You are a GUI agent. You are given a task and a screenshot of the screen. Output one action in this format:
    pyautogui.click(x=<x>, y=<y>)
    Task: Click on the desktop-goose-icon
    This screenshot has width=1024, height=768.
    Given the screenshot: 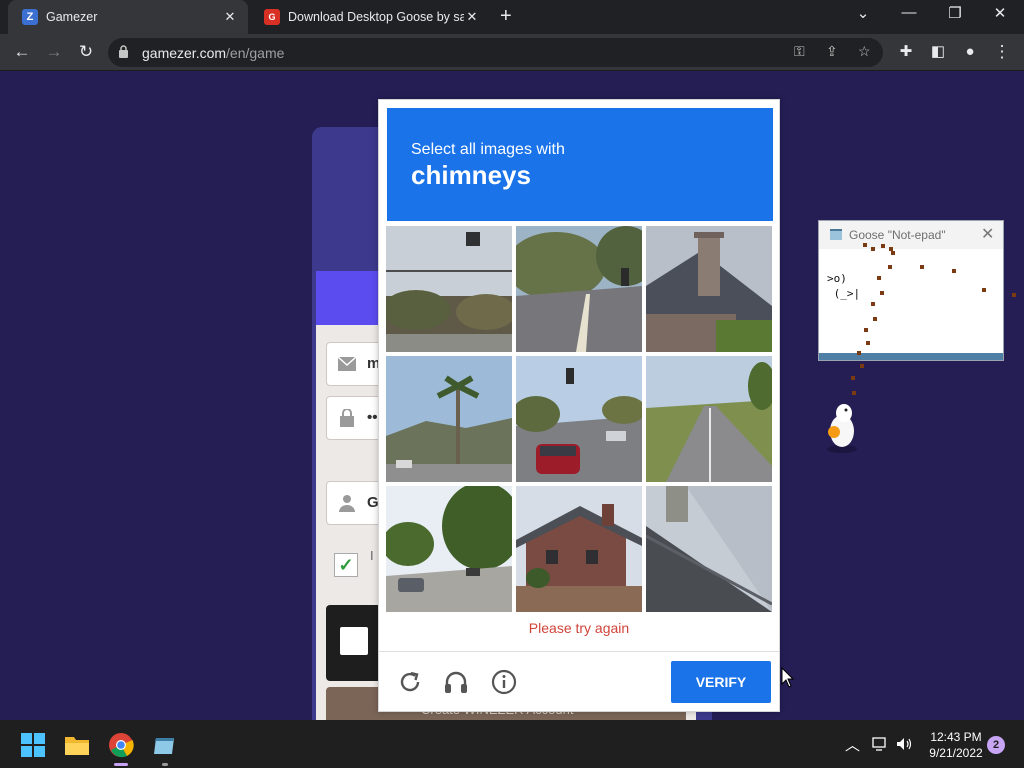 What is the action you would take?
    pyautogui.click(x=842, y=427)
    